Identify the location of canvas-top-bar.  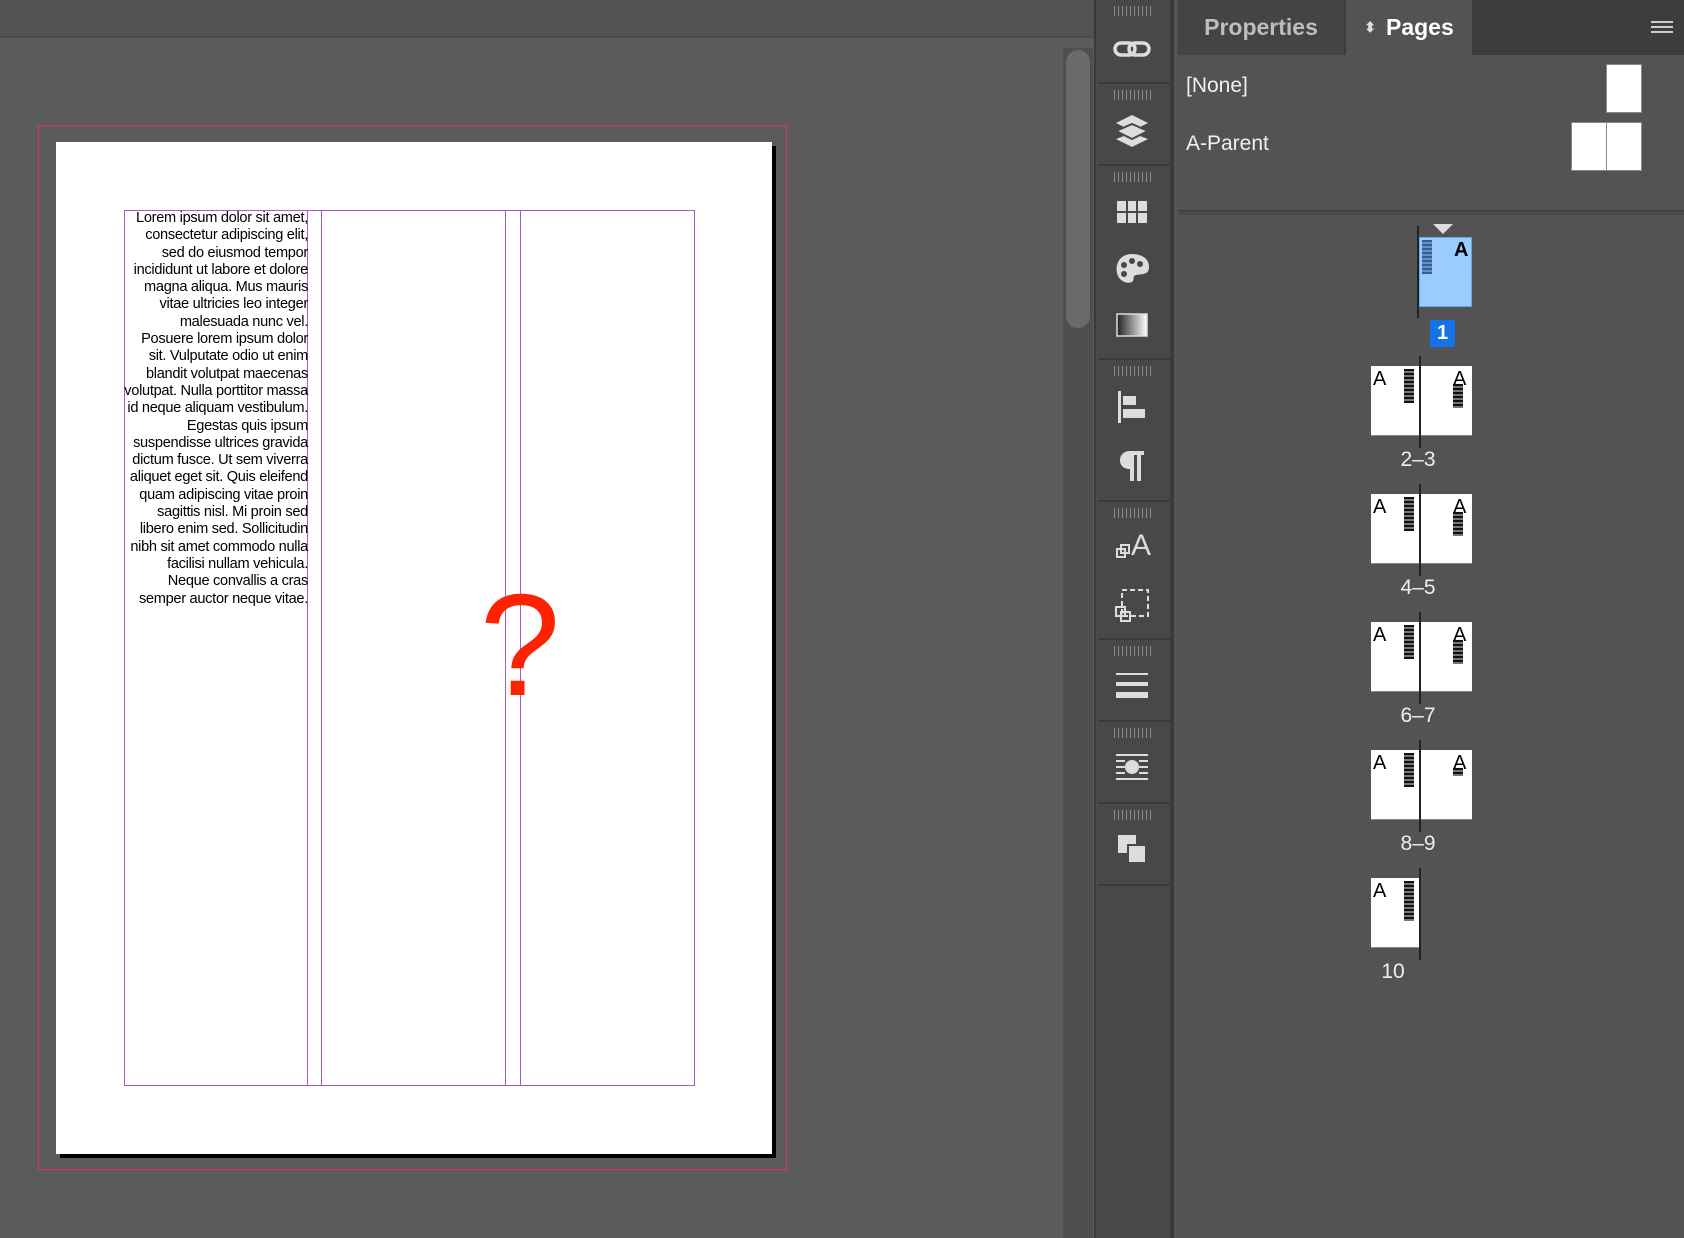
(547, 19).